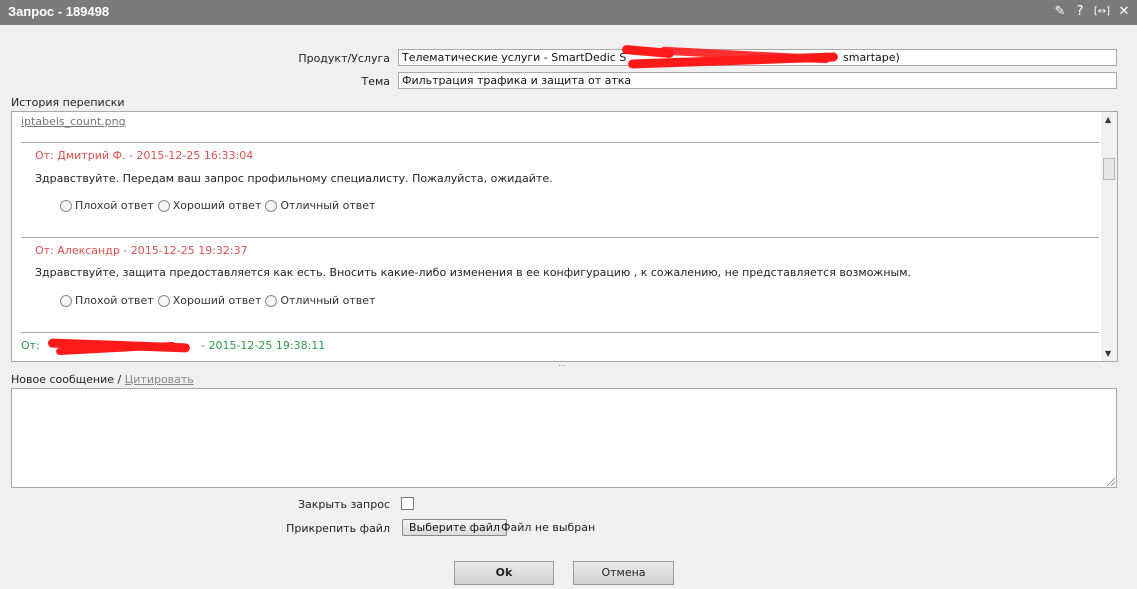 This screenshot has height=589, width=1137. I want to click on file-status: Файл не выбран, so click(548, 527).